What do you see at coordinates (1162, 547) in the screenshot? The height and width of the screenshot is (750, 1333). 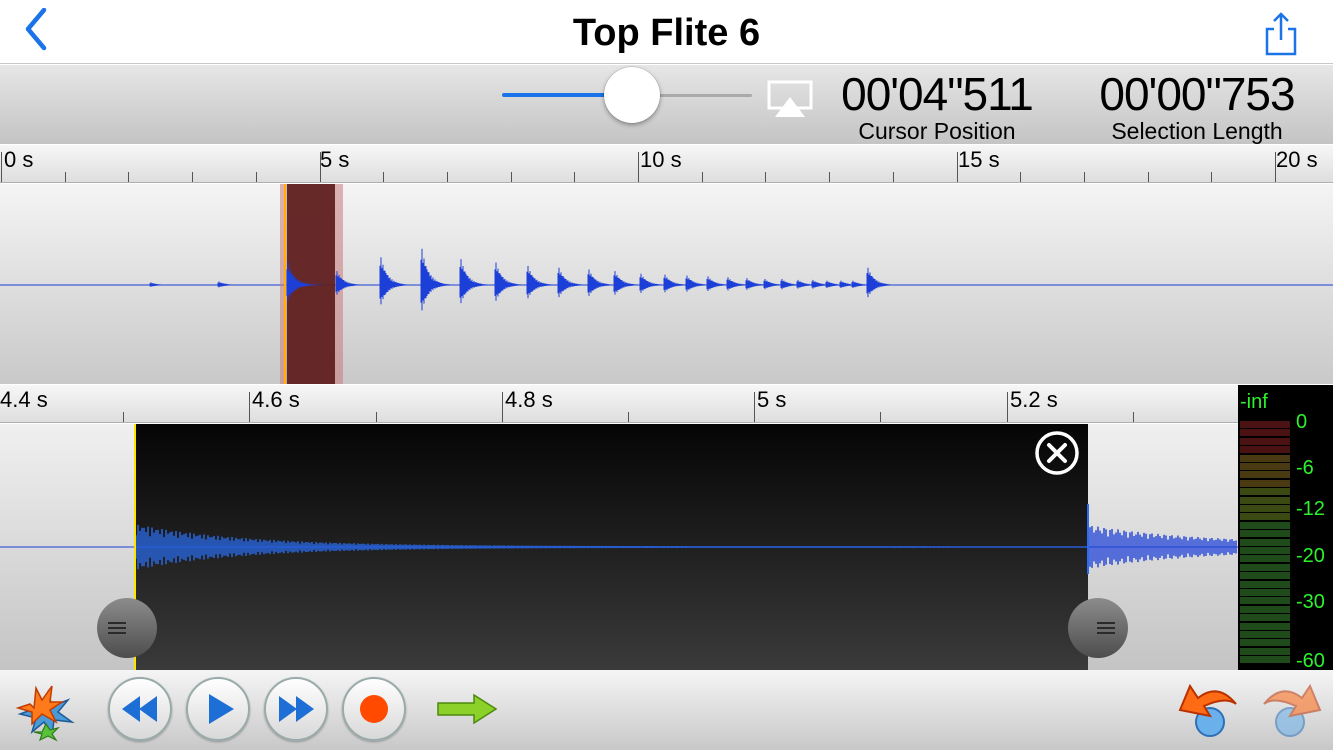 I see `zoom-waveform-unselected` at bounding box center [1162, 547].